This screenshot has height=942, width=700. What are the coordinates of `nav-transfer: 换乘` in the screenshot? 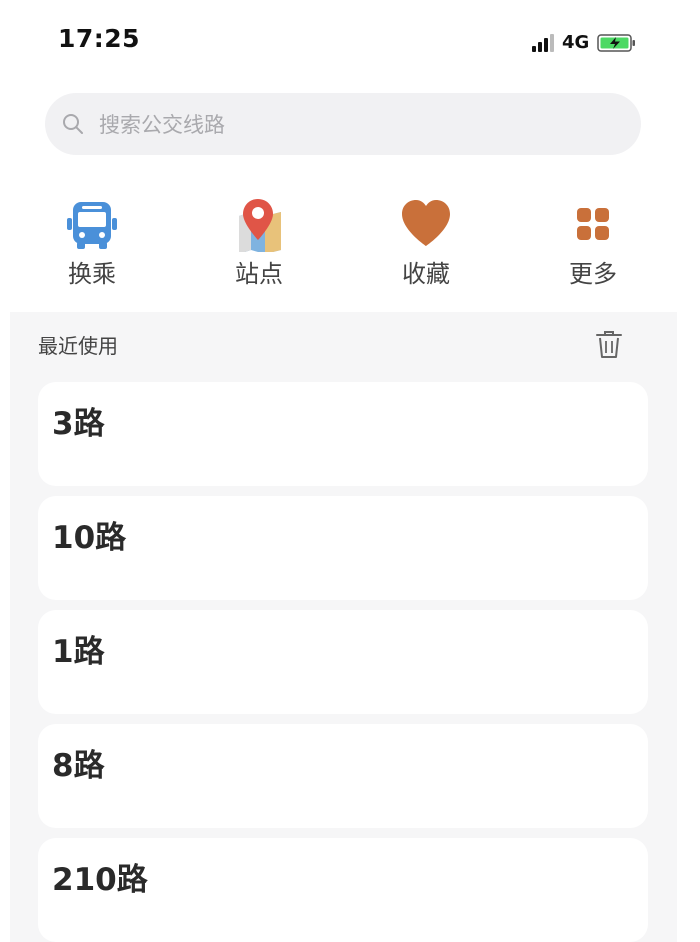 It's located at (92, 245).